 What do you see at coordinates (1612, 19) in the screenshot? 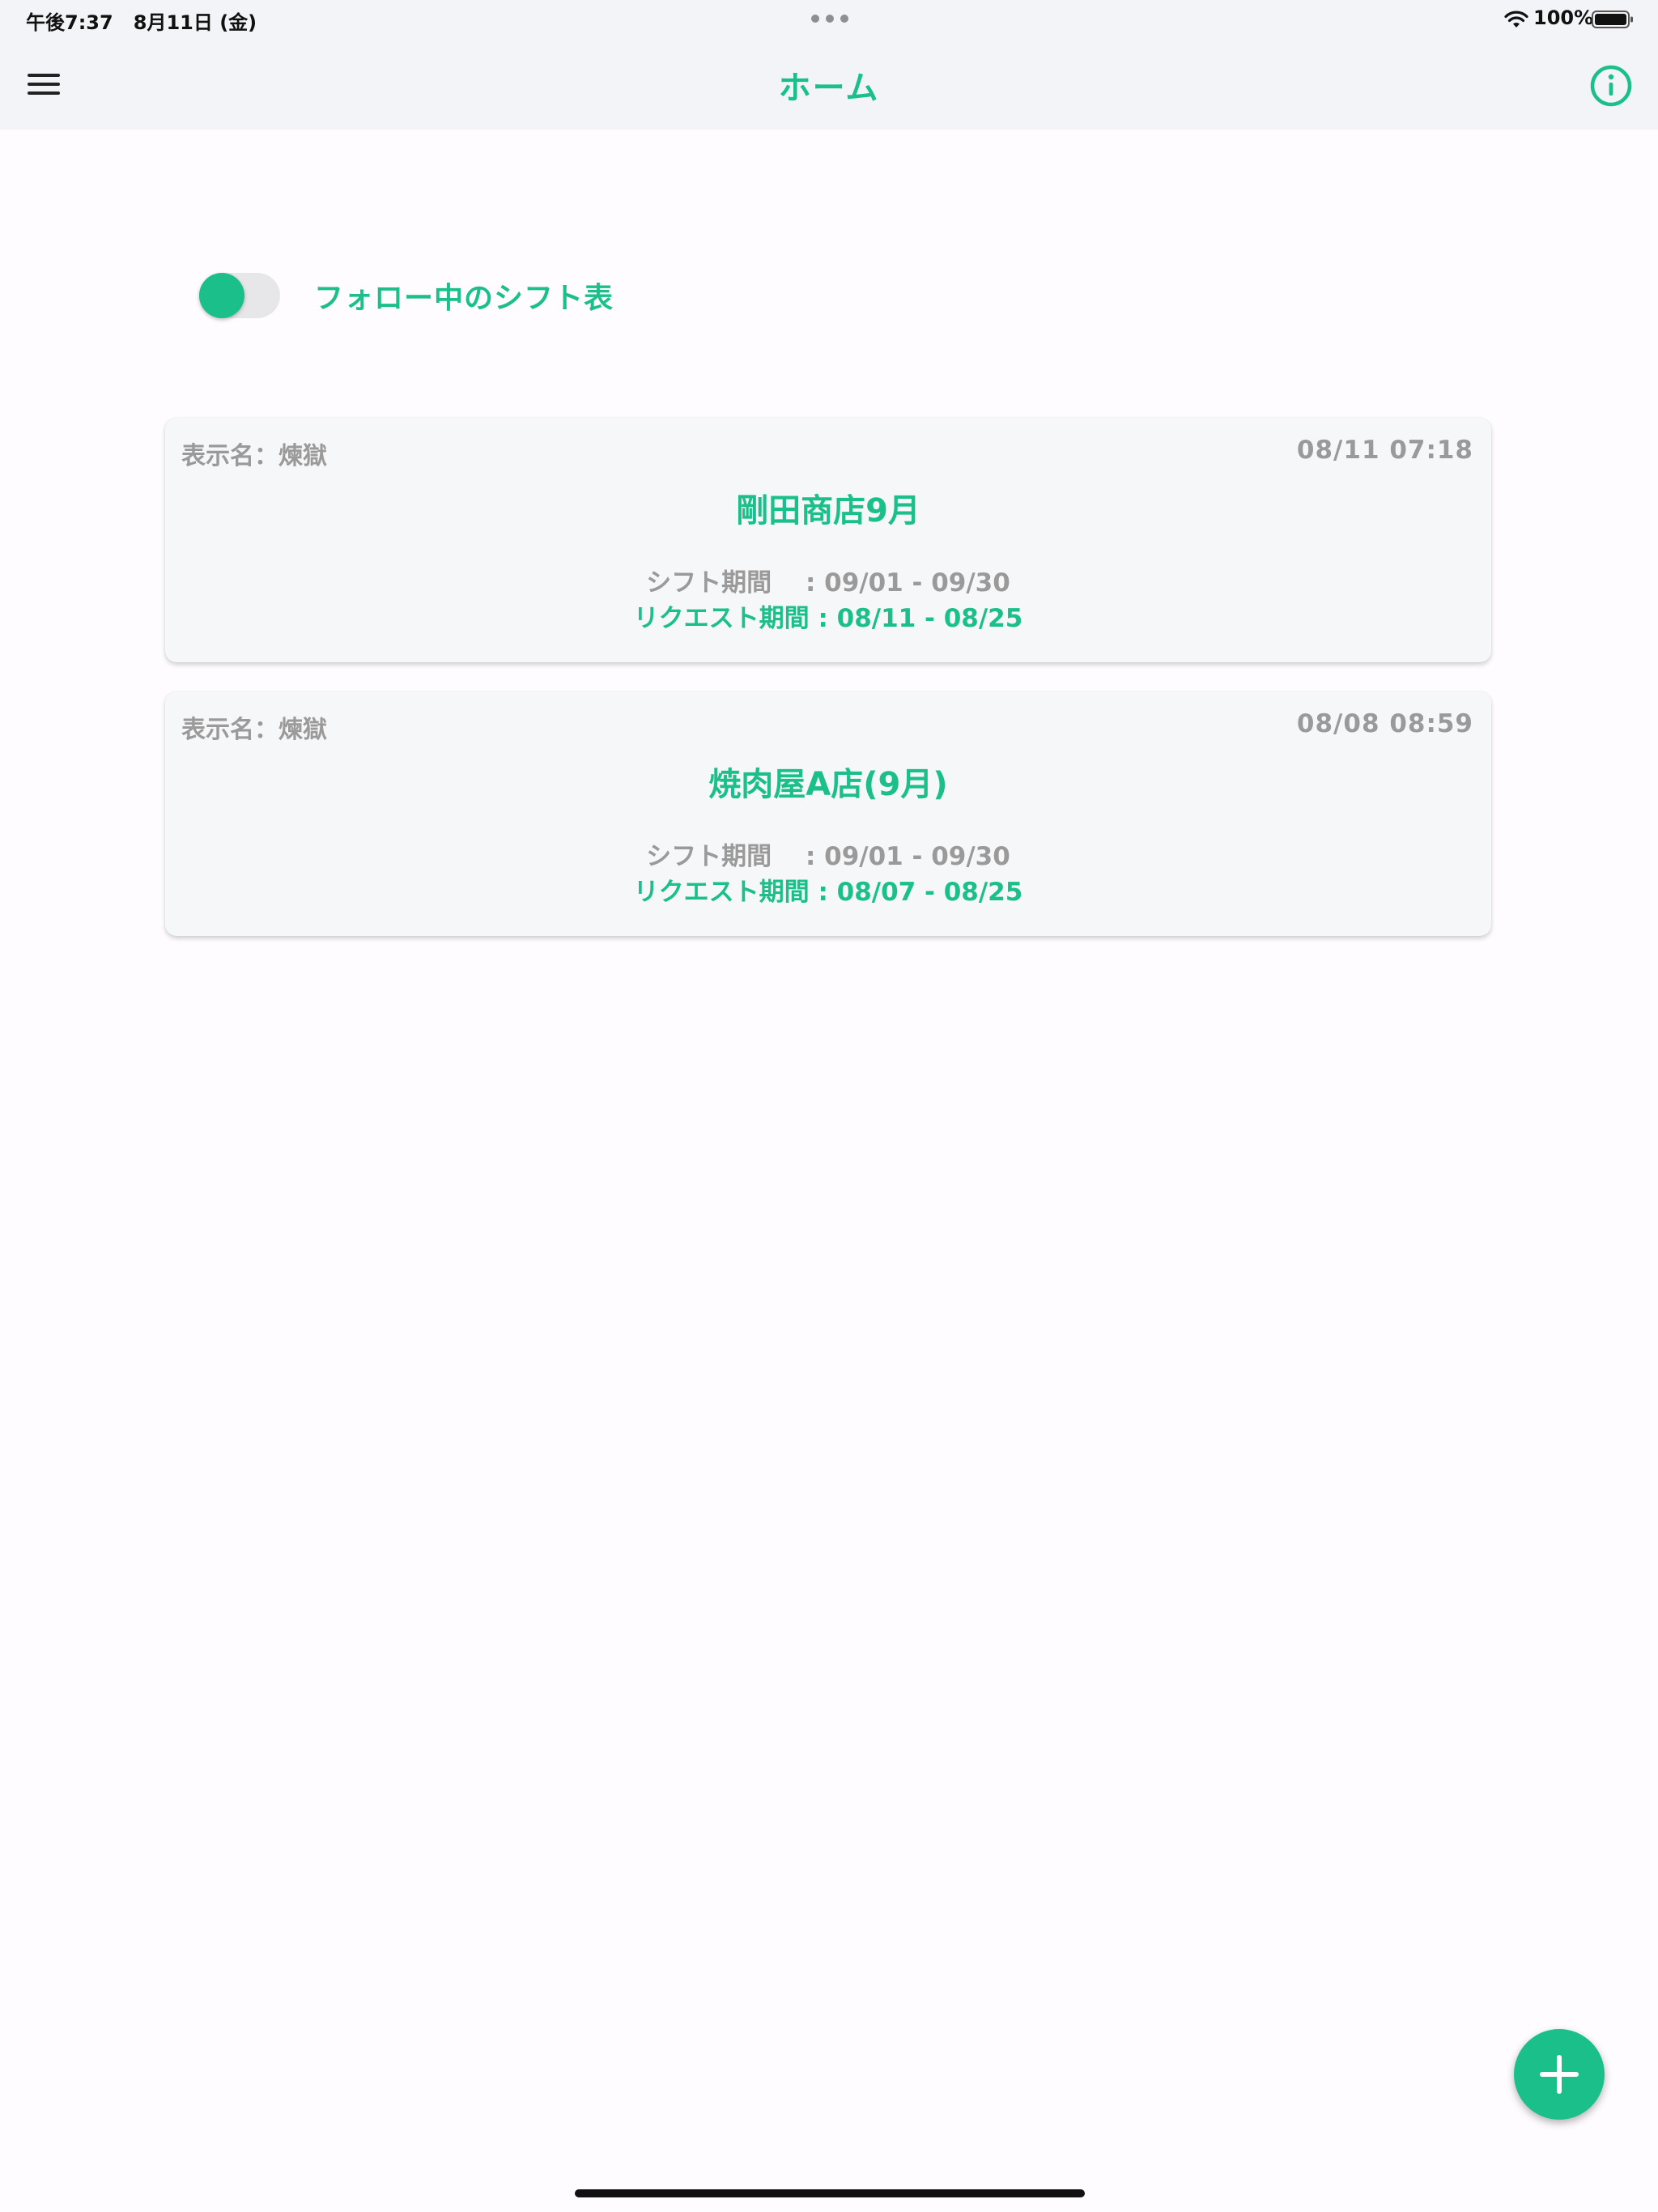
I see `battery-icon` at bounding box center [1612, 19].